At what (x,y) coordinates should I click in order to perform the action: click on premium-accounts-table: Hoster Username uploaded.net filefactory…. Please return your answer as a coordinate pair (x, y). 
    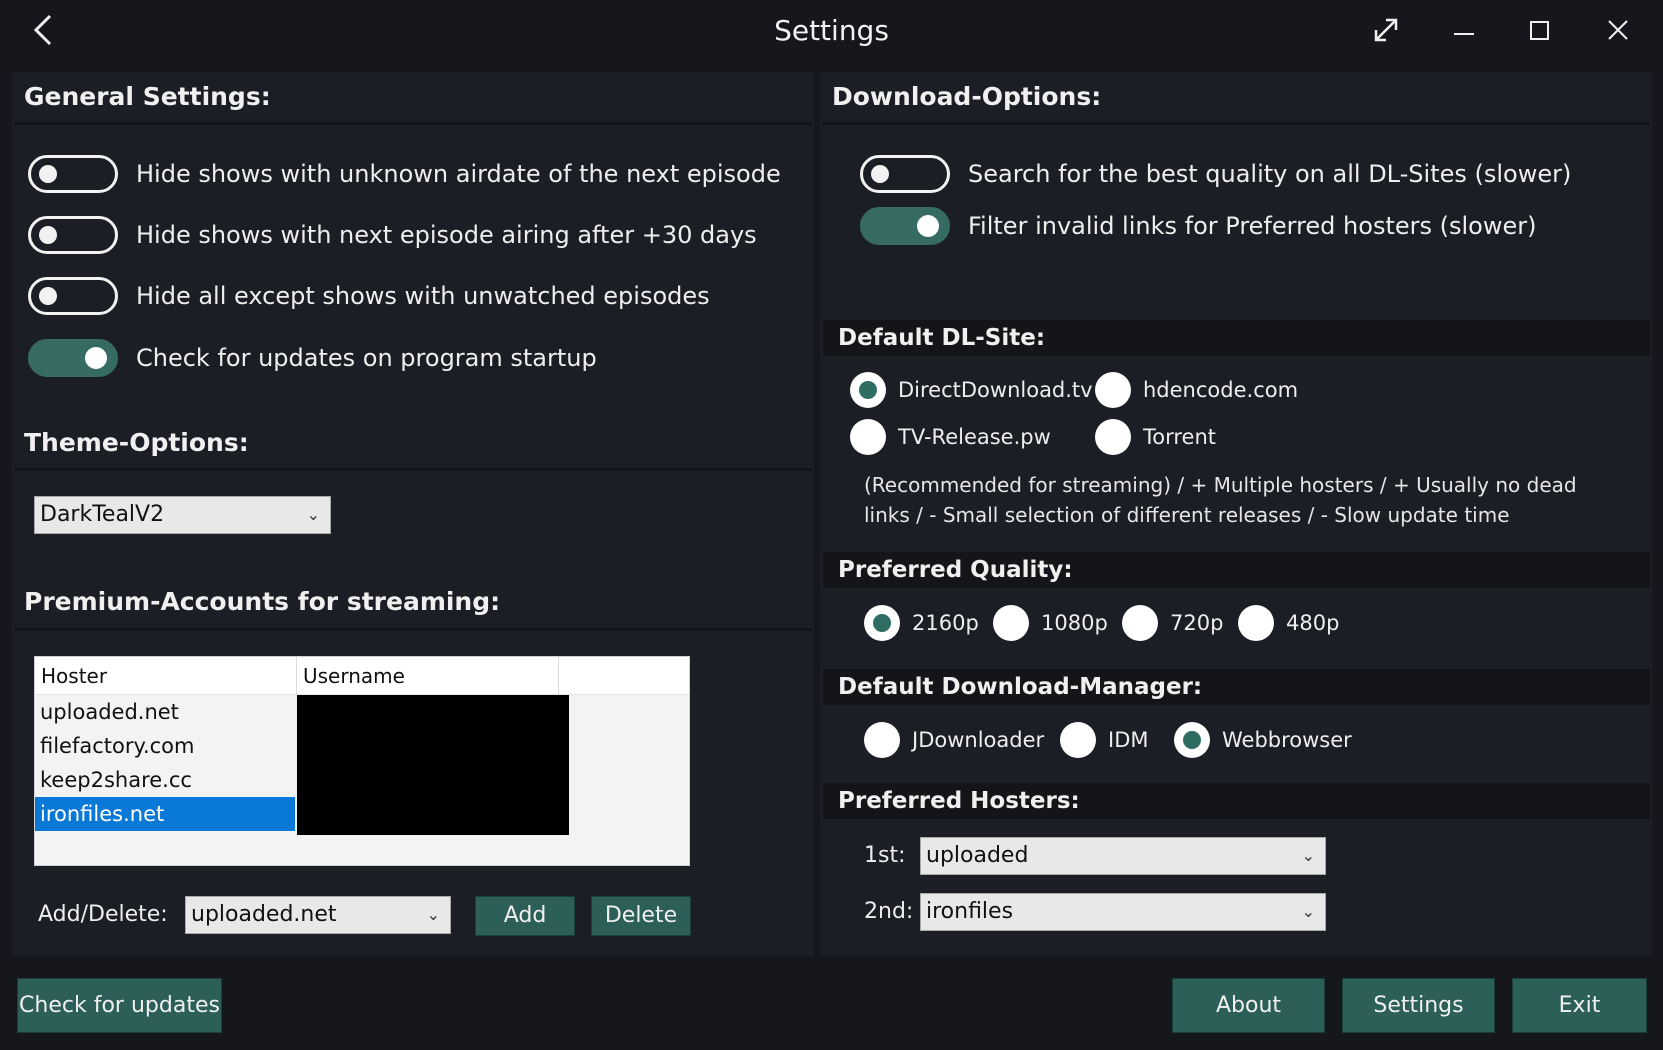
    Looking at the image, I should click on (362, 761).